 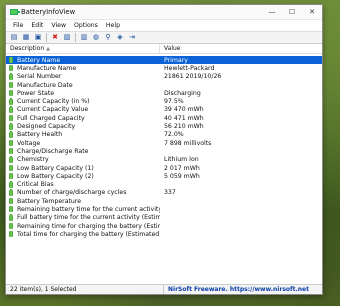 What do you see at coordinates (48, 48) in the screenshot?
I see `sort-arrow-icon: ▲` at bounding box center [48, 48].